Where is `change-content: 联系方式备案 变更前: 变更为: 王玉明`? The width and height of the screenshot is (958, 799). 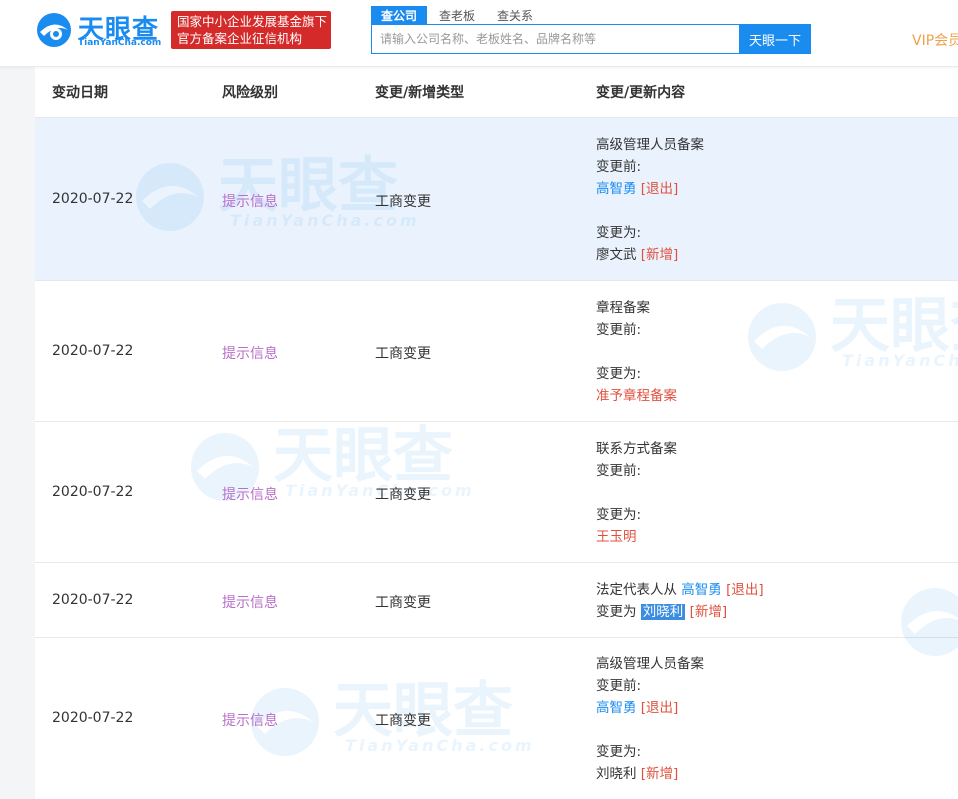
change-content: 联系方式备案 变更前: 变更为: 王玉明 is located at coordinates (636, 493).